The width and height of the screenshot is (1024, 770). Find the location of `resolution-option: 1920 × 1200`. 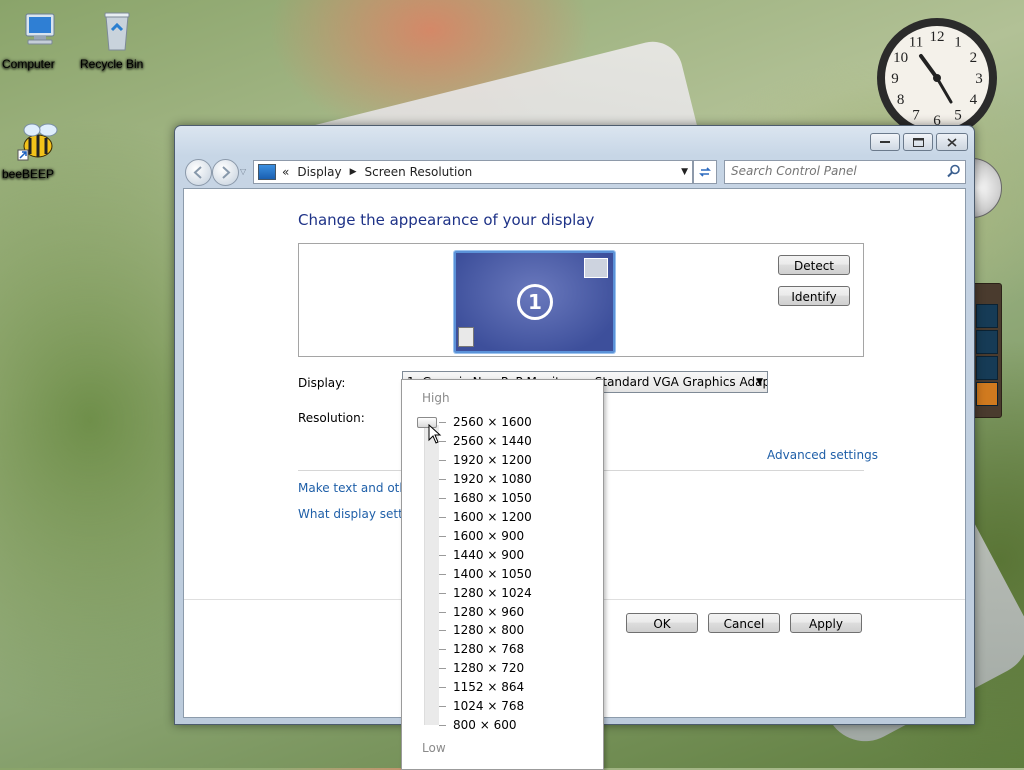

resolution-option: 1920 × 1200 is located at coordinates (492, 460).